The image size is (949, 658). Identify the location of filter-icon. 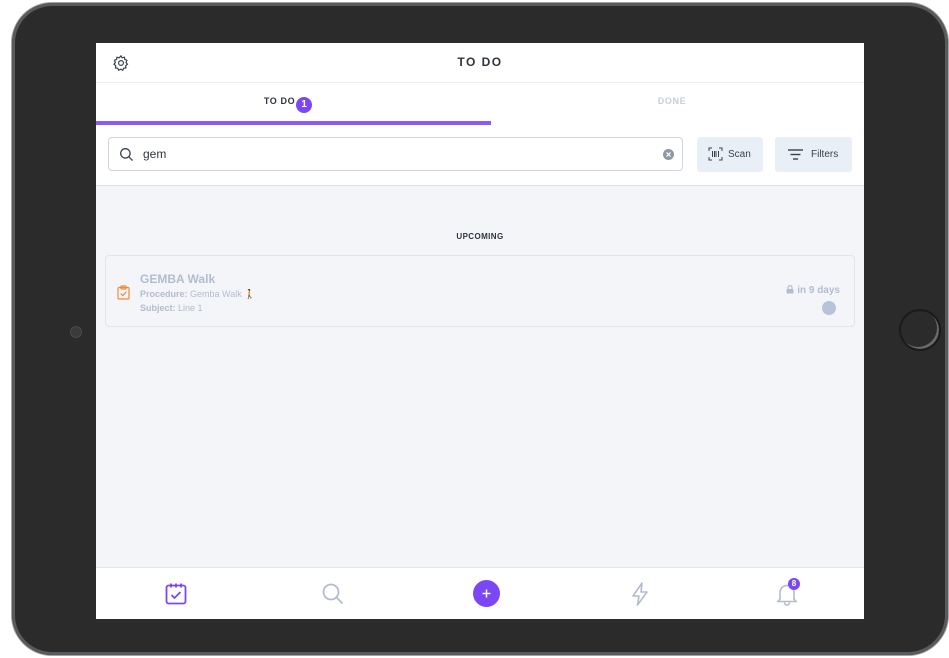
(795, 154).